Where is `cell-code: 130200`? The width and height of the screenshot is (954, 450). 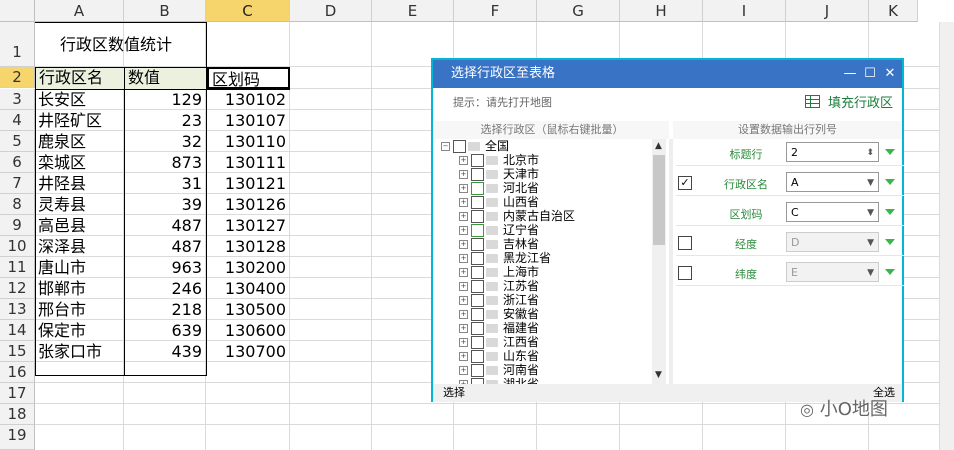 cell-code: 130200 is located at coordinates (248, 267).